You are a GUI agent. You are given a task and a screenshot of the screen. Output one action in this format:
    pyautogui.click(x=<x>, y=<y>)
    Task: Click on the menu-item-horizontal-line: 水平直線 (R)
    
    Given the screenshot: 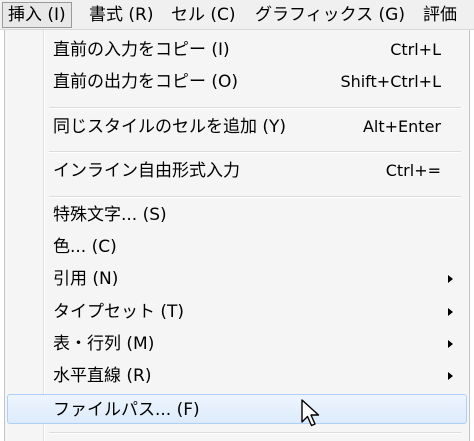 What is the action you would take?
    pyautogui.click(x=237, y=376)
    